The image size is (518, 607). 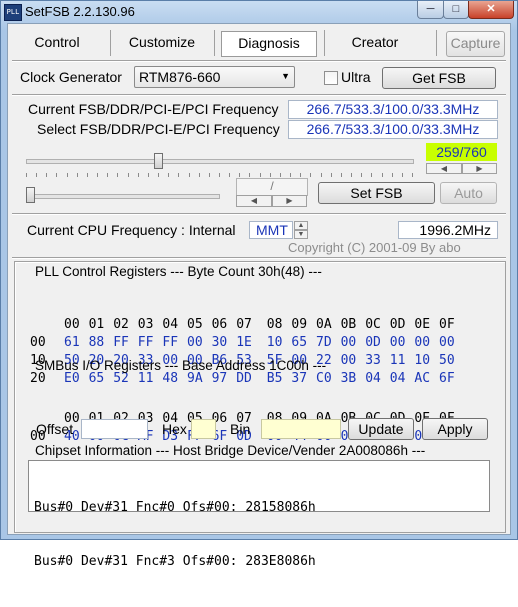 What do you see at coordinates (381, 429) in the screenshot?
I see `update-button: Update` at bounding box center [381, 429].